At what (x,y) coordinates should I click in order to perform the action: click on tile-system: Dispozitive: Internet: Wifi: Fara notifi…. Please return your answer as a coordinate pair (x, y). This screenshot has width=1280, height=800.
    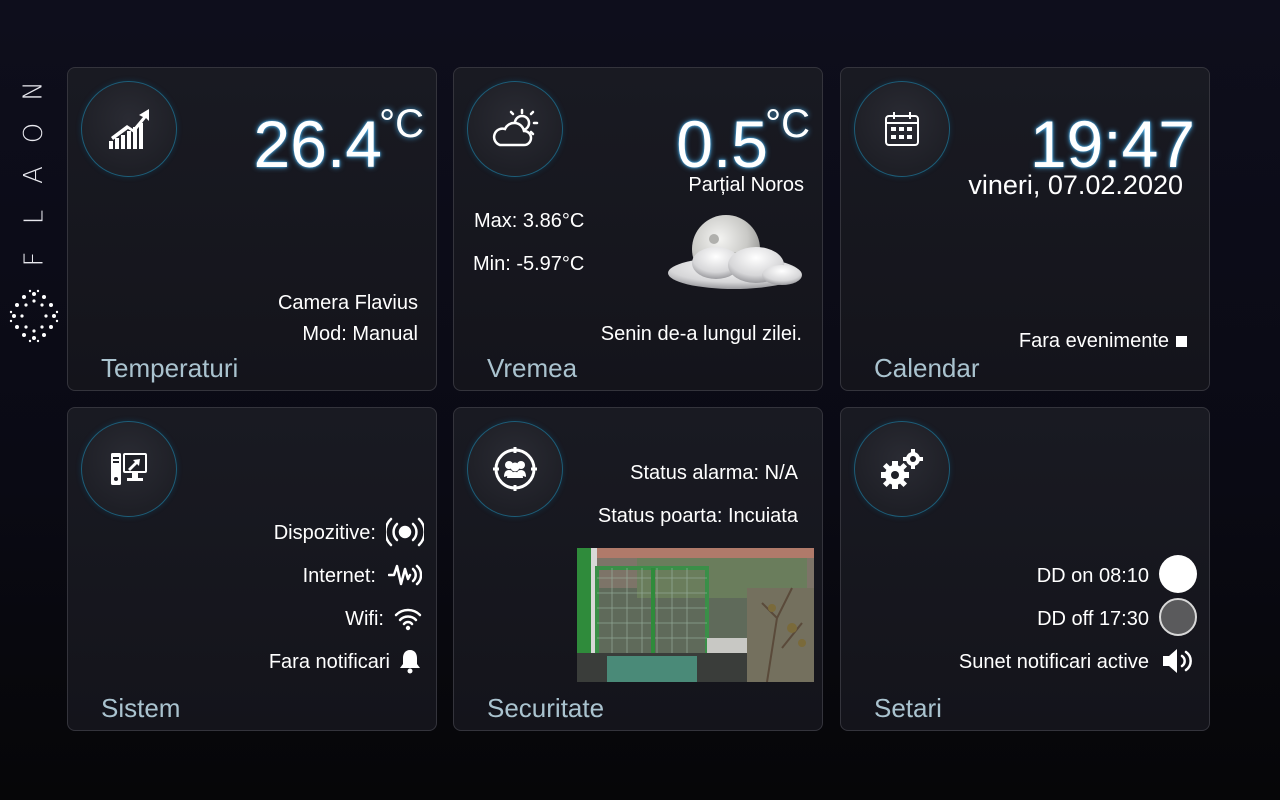
    Looking at the image, I should click on (252, 569).